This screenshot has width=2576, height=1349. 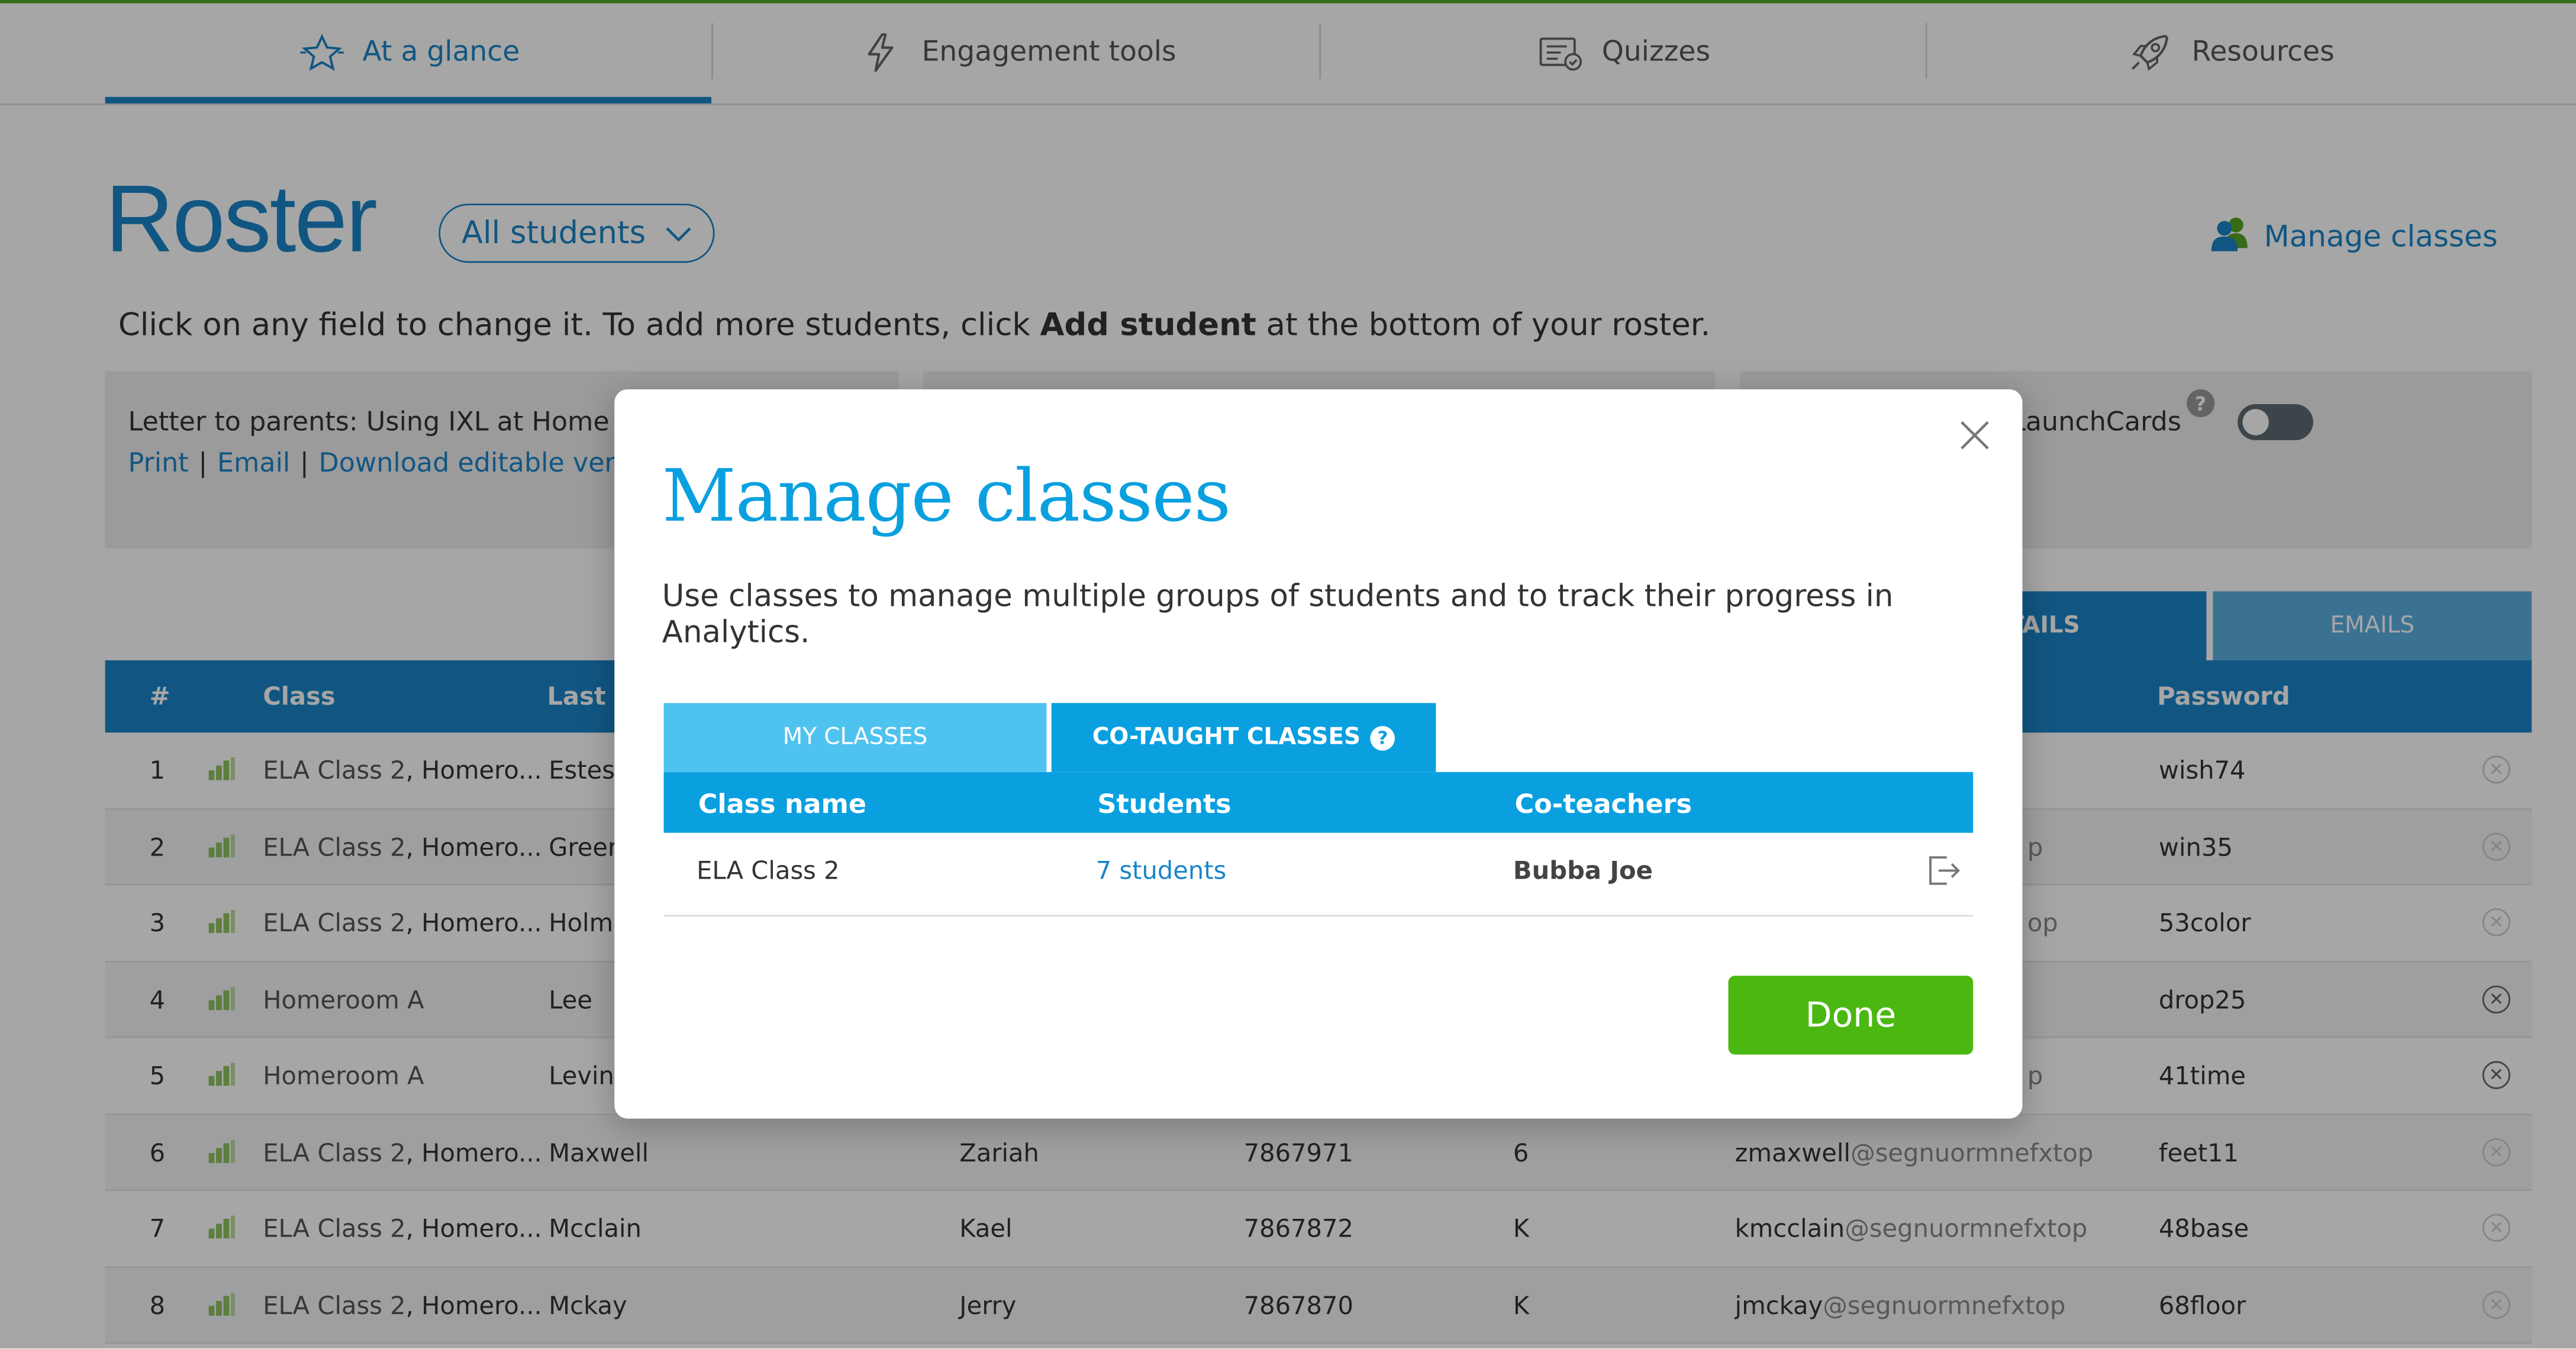 I want to click on col-co-teachers: Co-teachers, so click(x=1603, y=804).